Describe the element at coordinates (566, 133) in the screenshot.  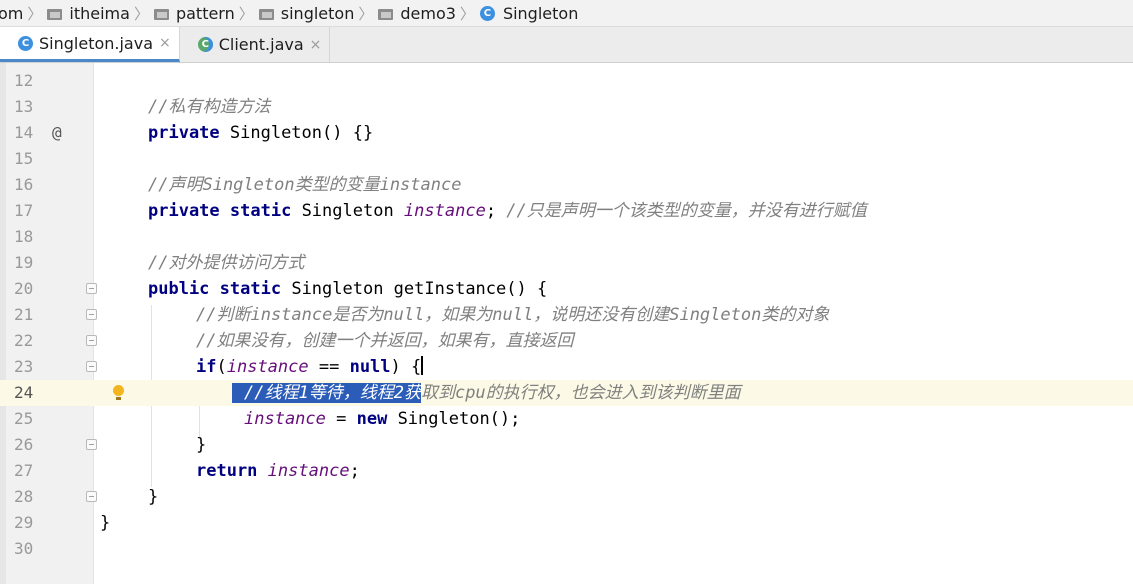
I see `code-line: 14 @ private Singleton() {}` at that location.